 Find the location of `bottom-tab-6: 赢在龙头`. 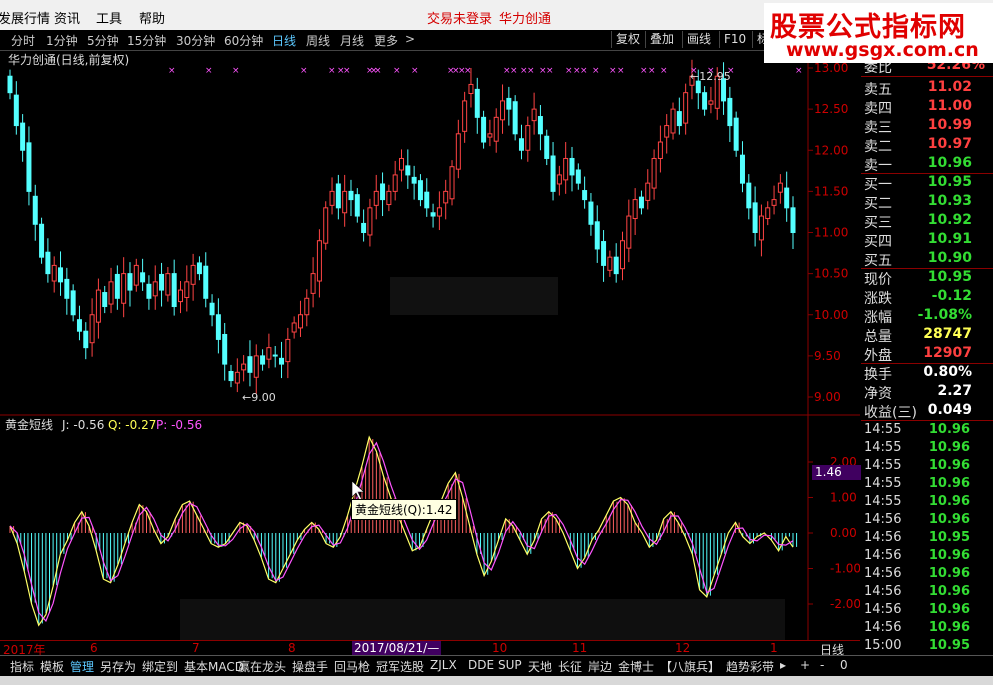

bottom-tab-6: 赢在龙头 is located at coordinates (262, 666).